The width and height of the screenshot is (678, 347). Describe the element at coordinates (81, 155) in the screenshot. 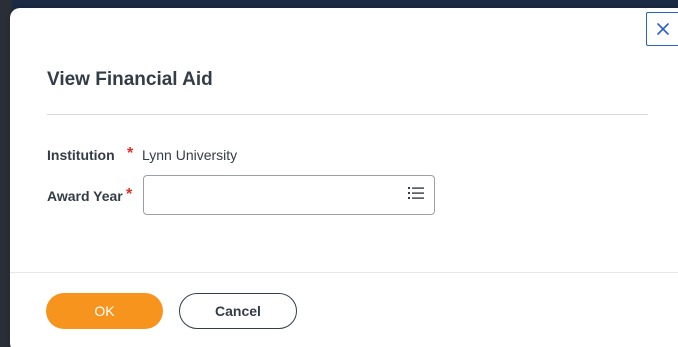

I see `institution-label: Institution` at that location.